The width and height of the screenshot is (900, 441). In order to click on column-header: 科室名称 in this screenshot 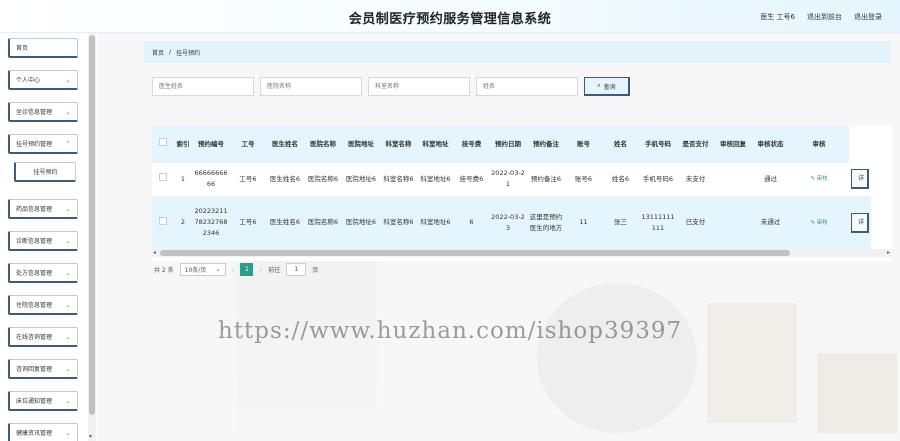, I will do `click(398, 143)`.